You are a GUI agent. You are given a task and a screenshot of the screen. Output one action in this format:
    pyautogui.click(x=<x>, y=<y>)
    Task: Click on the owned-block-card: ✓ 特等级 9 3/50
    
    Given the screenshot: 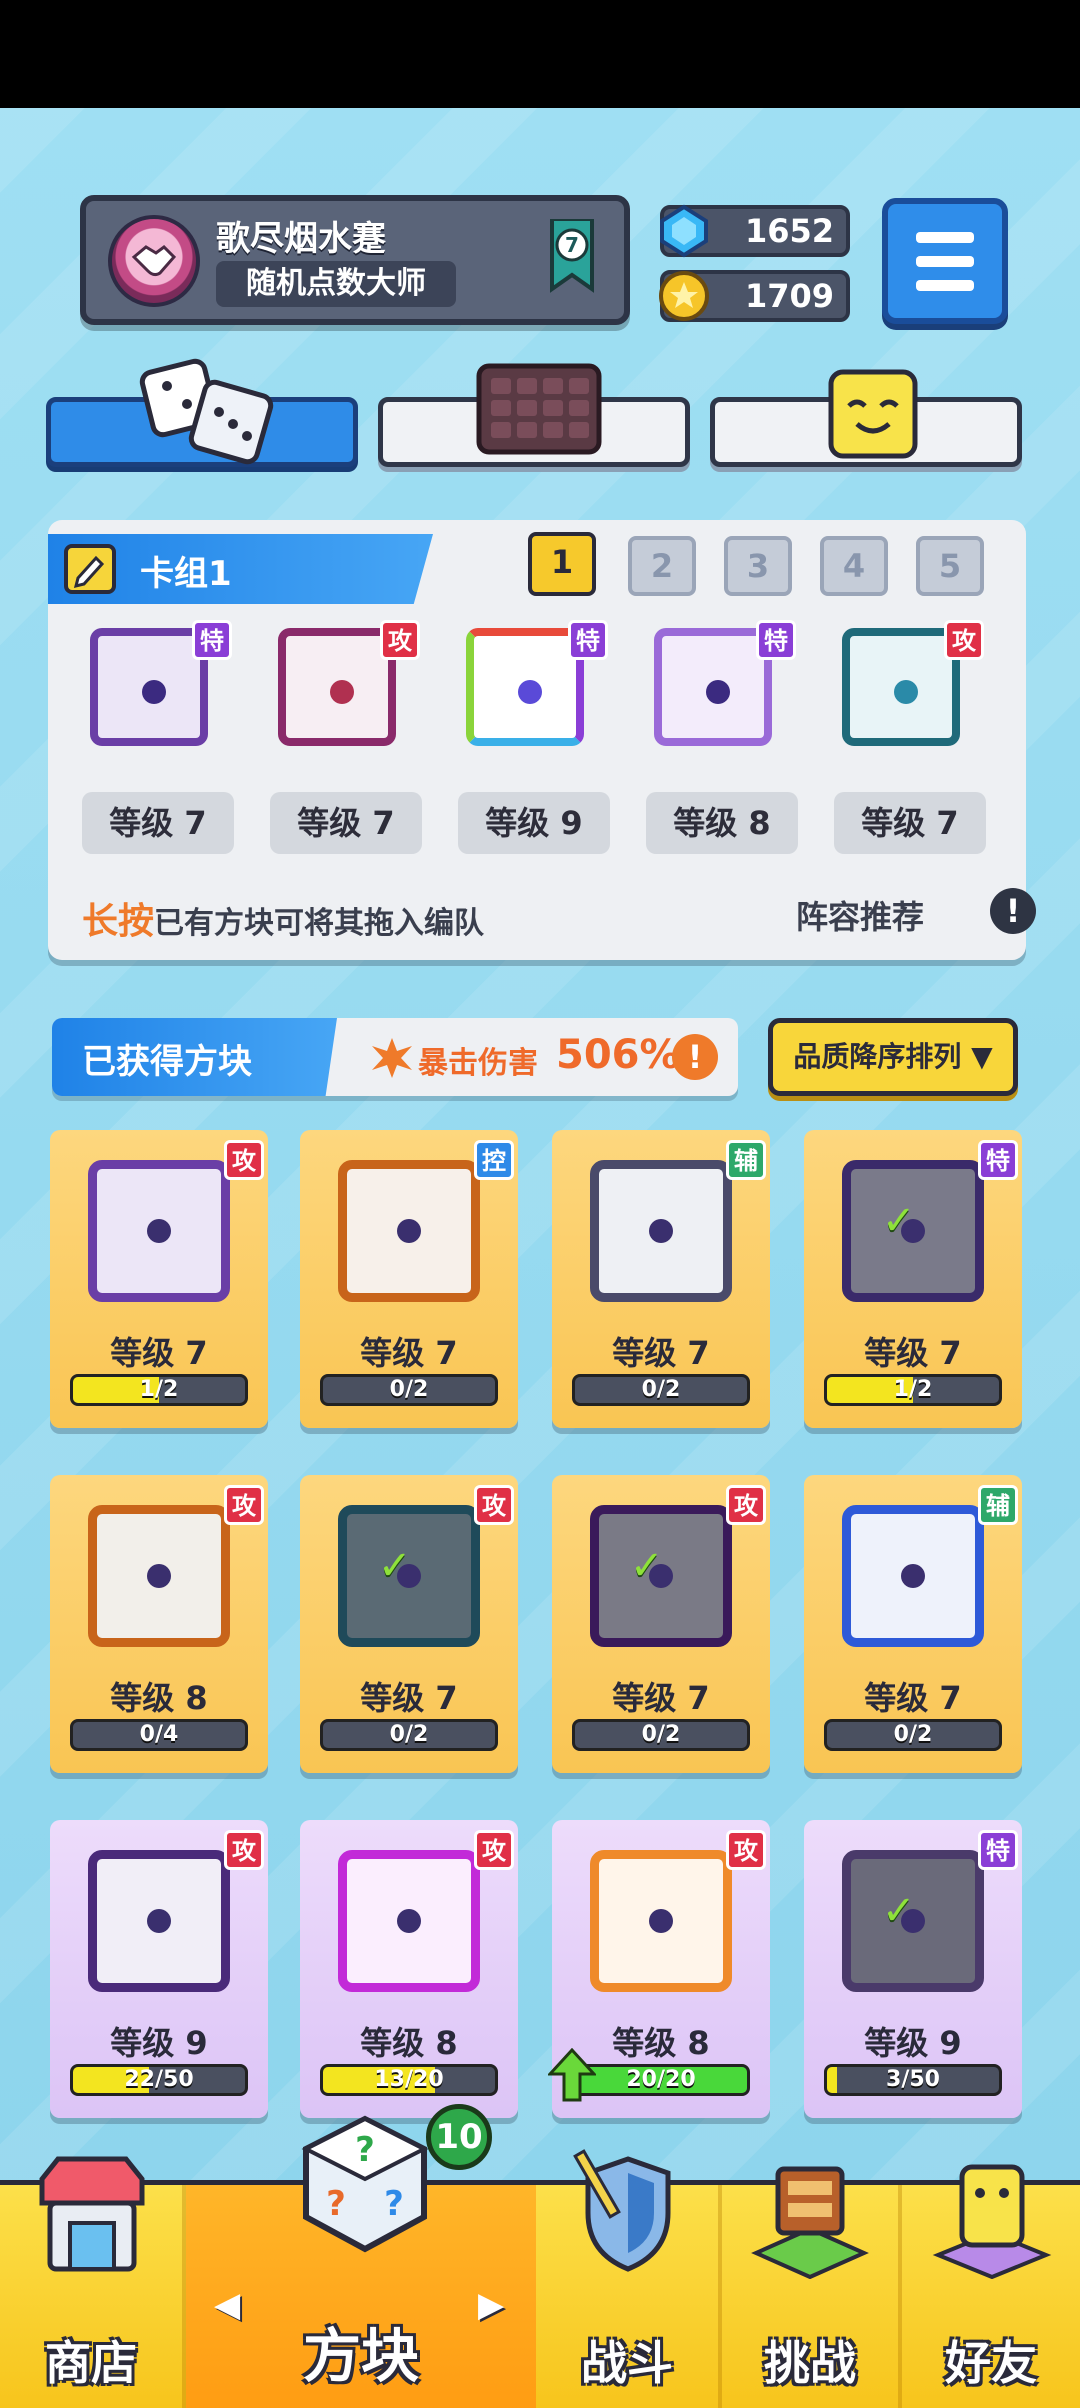 What is the action you would take?
    pyautogui.click(x=913, y=1969)
    